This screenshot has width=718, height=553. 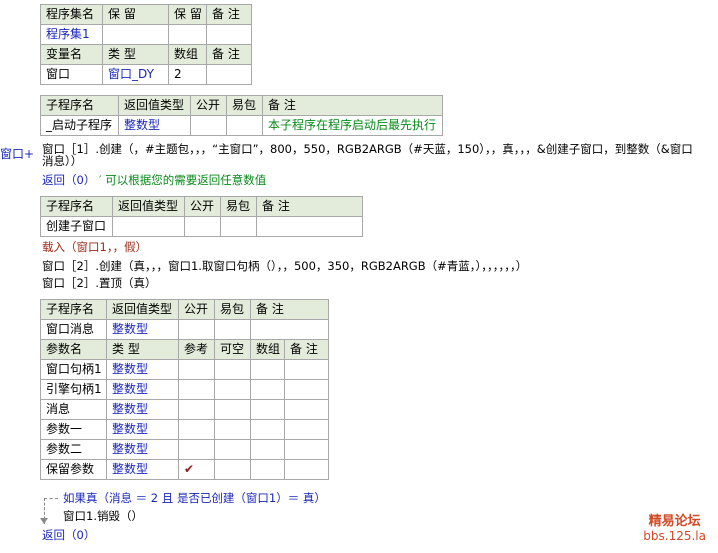 I want to click on param-row: 参数二 整数型, so click(x=185, y=449).